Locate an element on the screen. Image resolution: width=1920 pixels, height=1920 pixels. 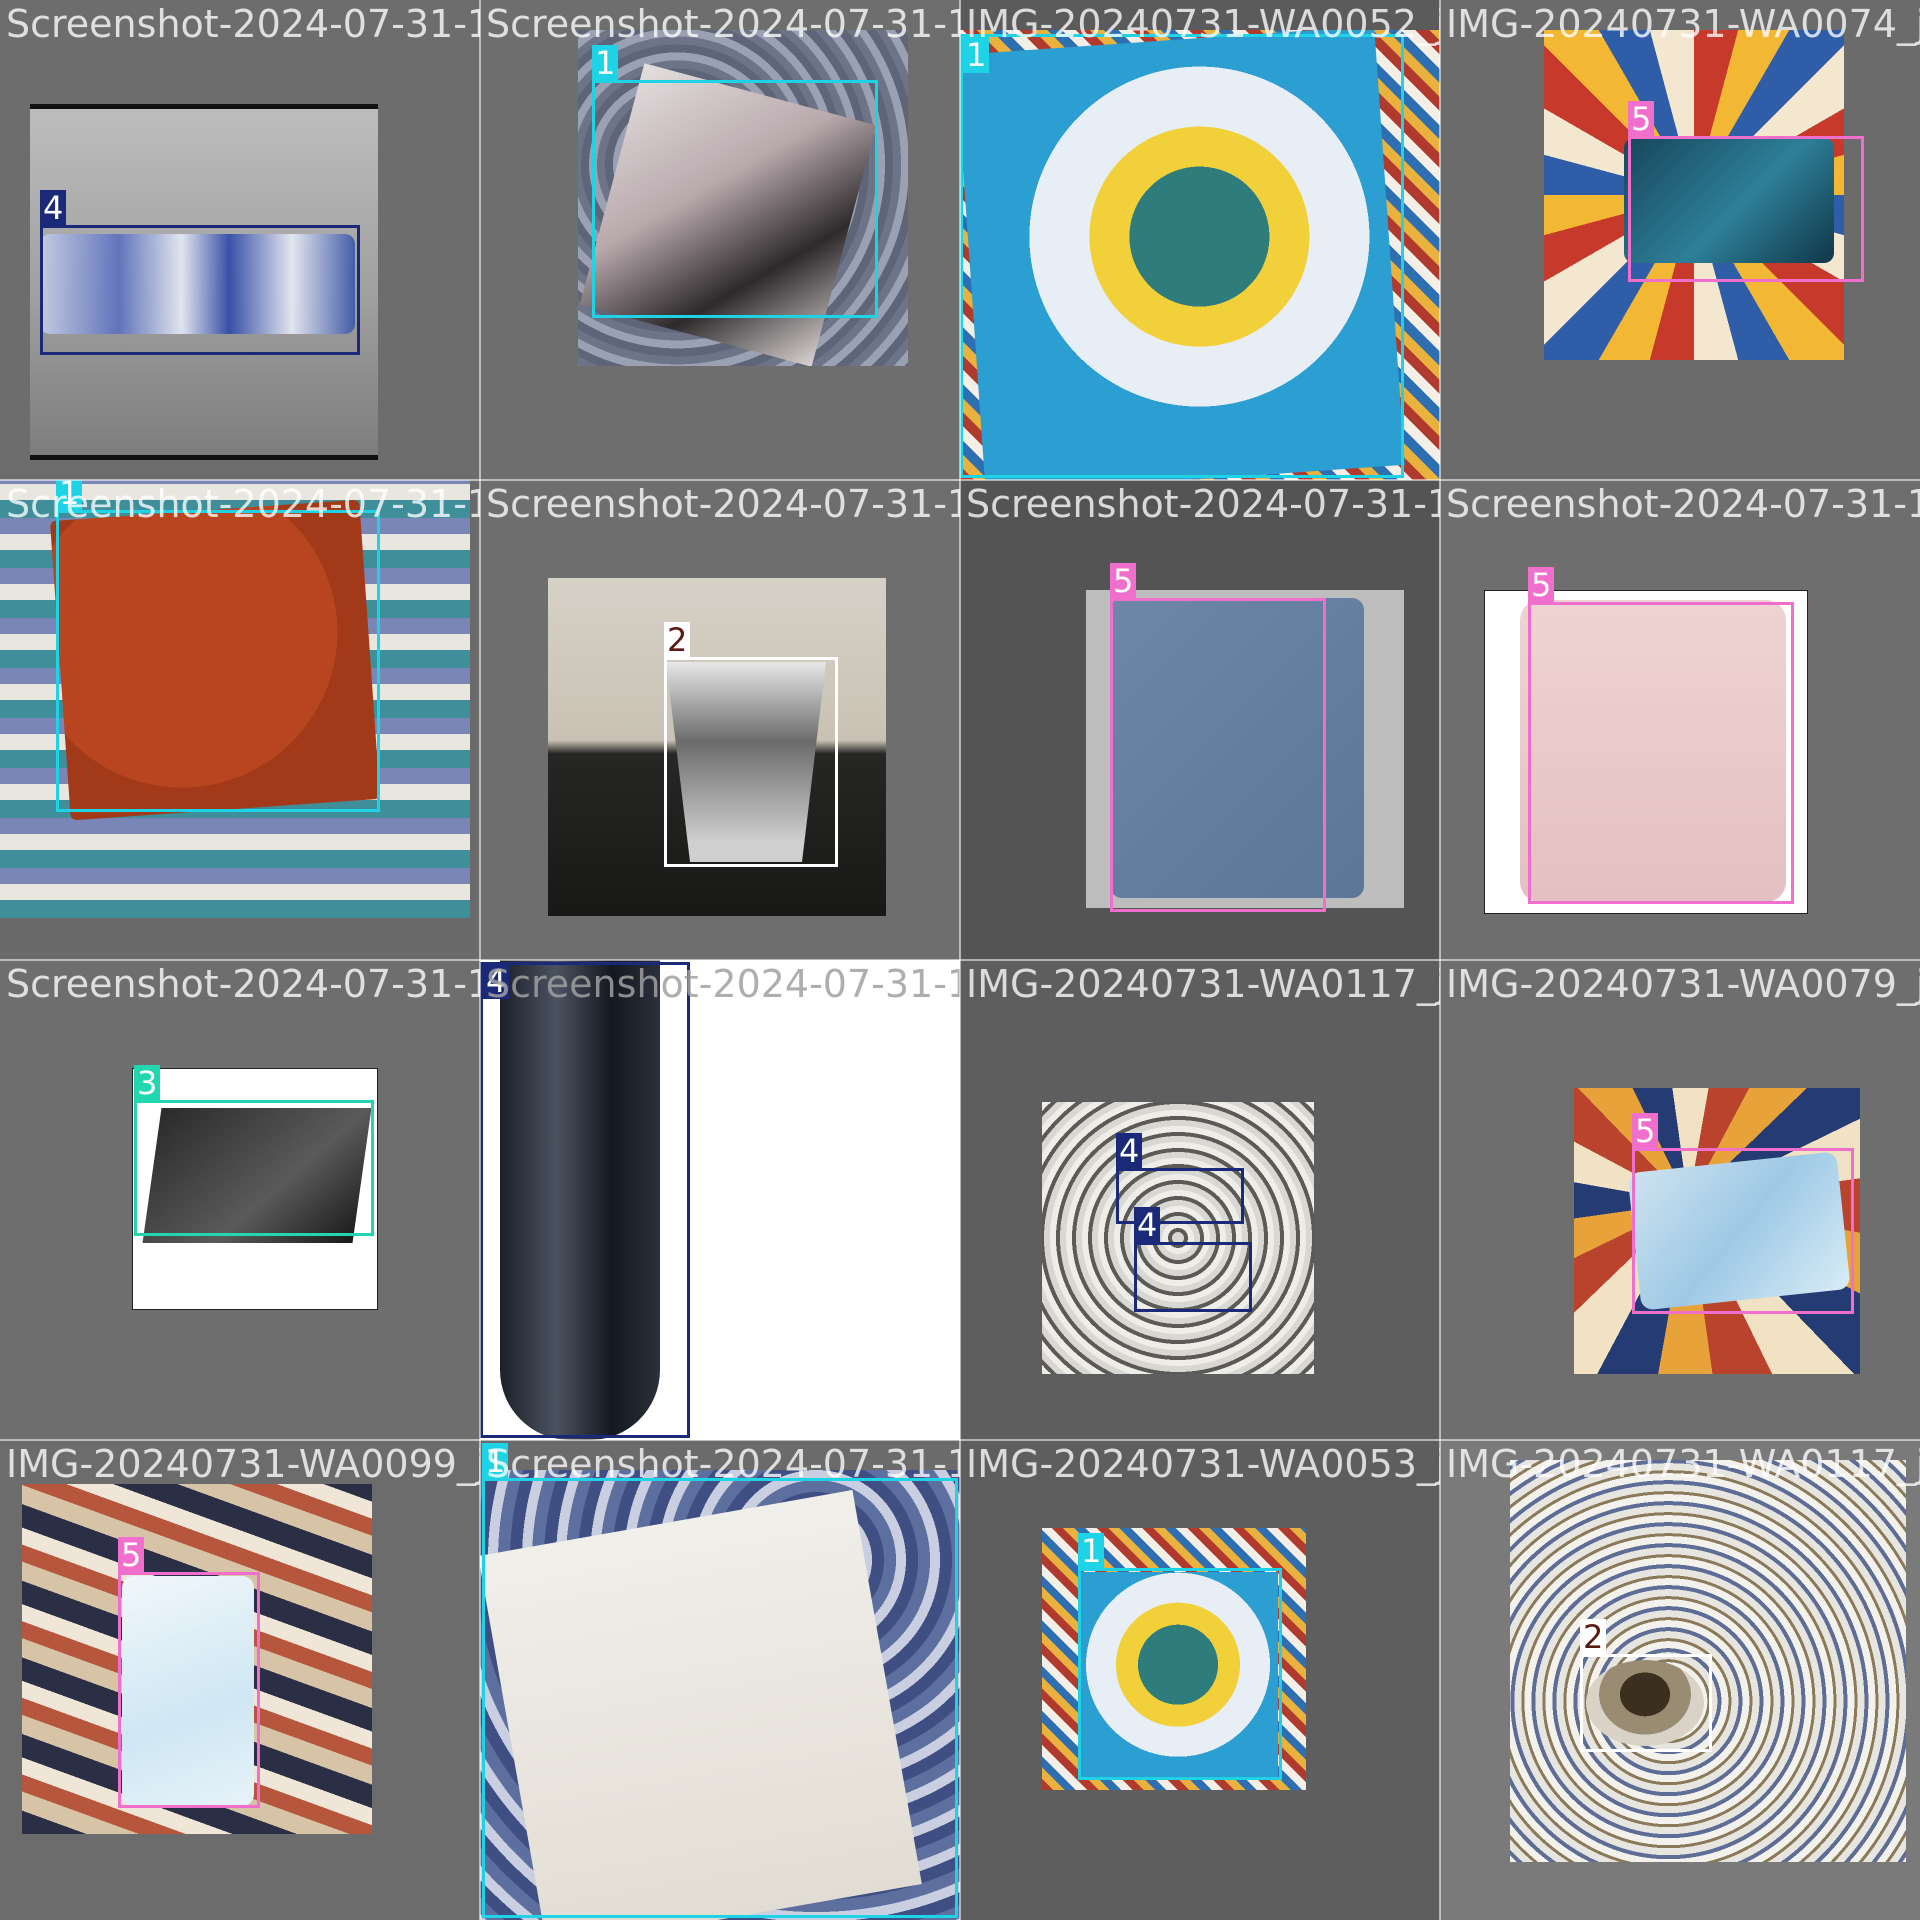
image-filename: IMG-20240731-WA0079_jpg is located at coordinates (1683, 984).